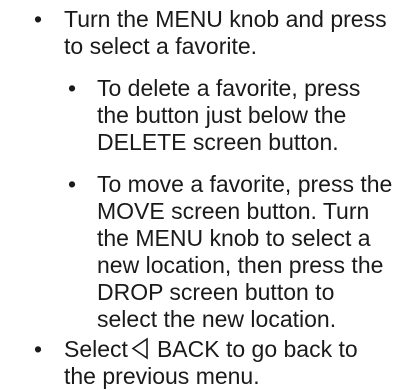 This screenshot has height=390, width=399. Describe the element at coordinates (161, 46) in the screenshot. I see `list-item-line: to select a favorite.` at that location.